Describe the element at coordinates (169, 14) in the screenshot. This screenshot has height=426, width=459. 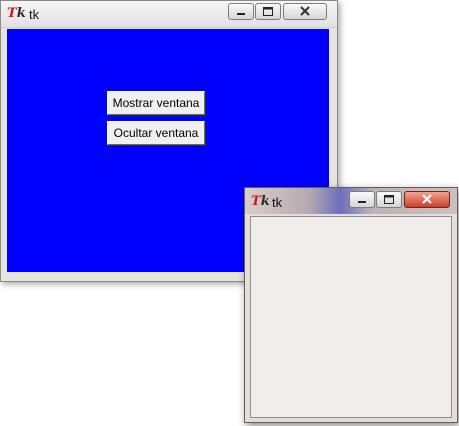
I see `main-window-titlebar: Tk tk` at that location.